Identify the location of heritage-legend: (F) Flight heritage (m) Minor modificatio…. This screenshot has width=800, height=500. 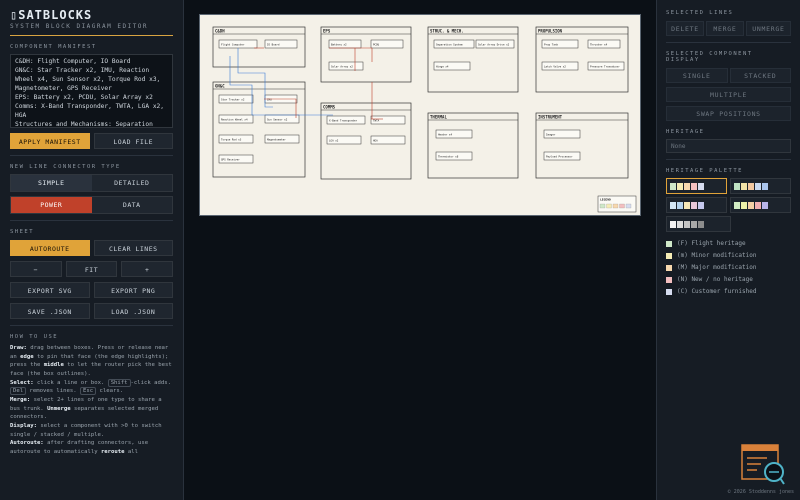
(728, 267).